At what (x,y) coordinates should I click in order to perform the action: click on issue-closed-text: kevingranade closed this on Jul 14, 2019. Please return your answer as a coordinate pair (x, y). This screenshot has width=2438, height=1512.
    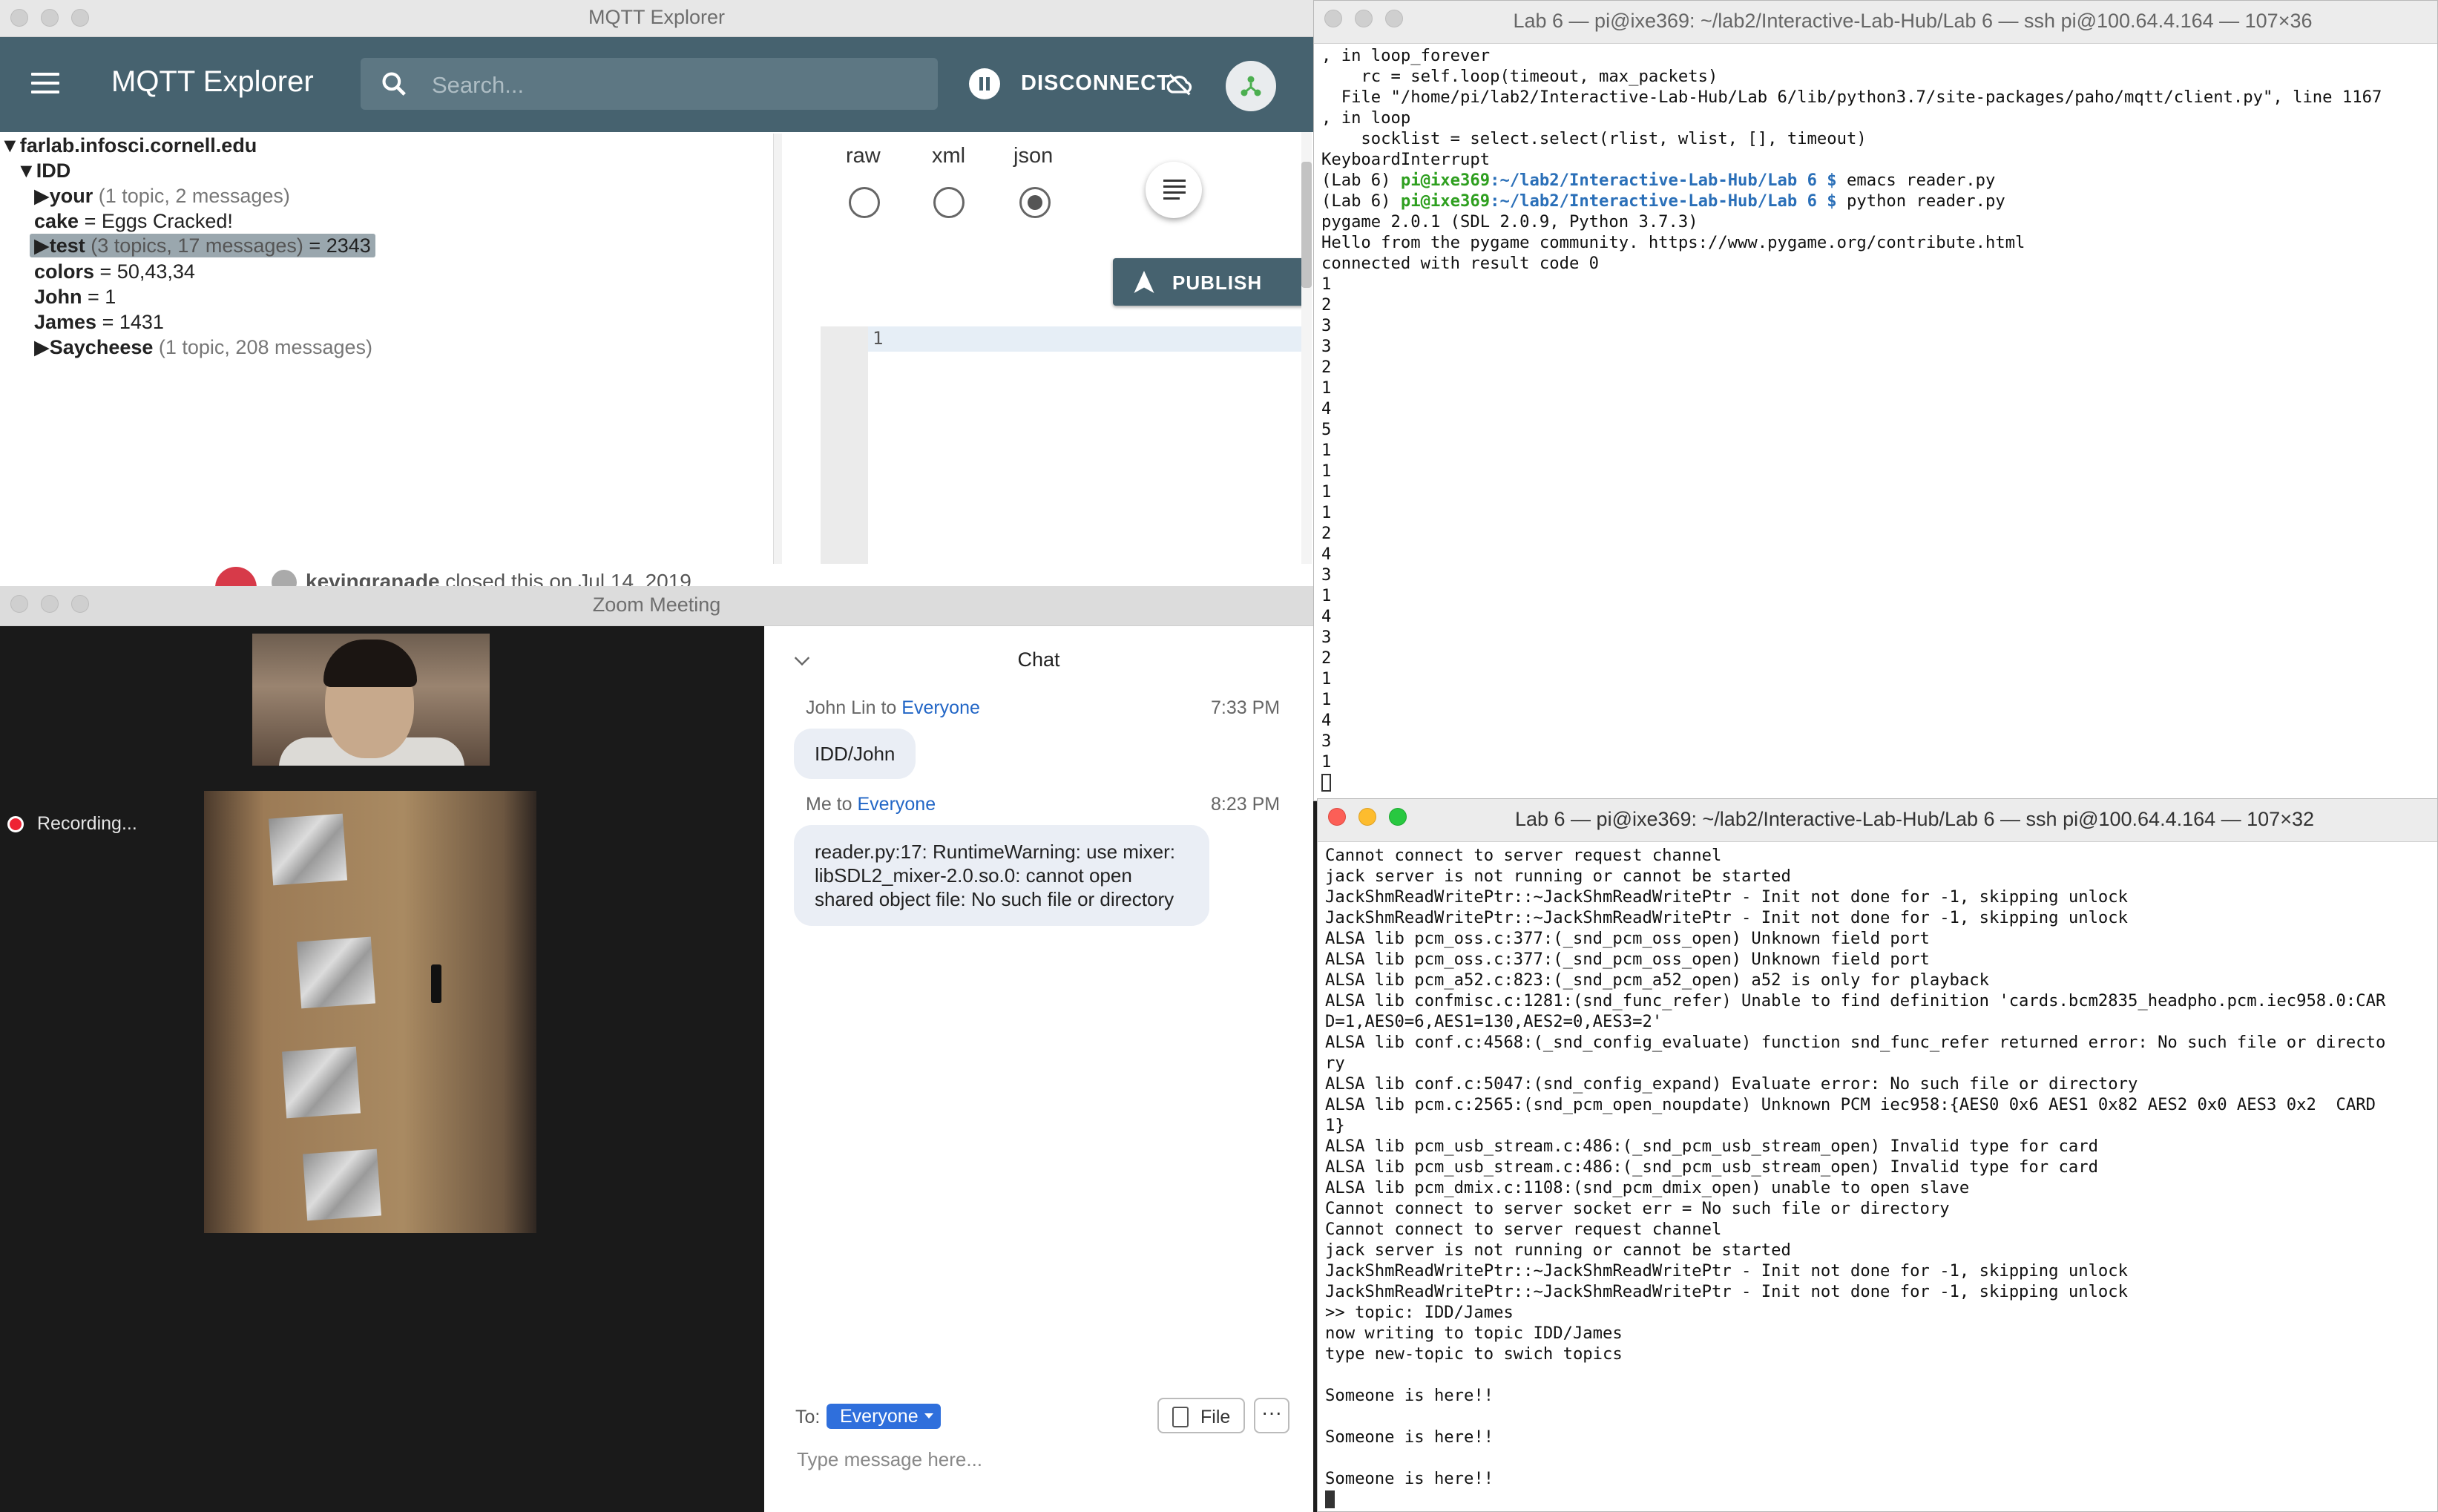
    Looking at the image, I should click on (499, 578).